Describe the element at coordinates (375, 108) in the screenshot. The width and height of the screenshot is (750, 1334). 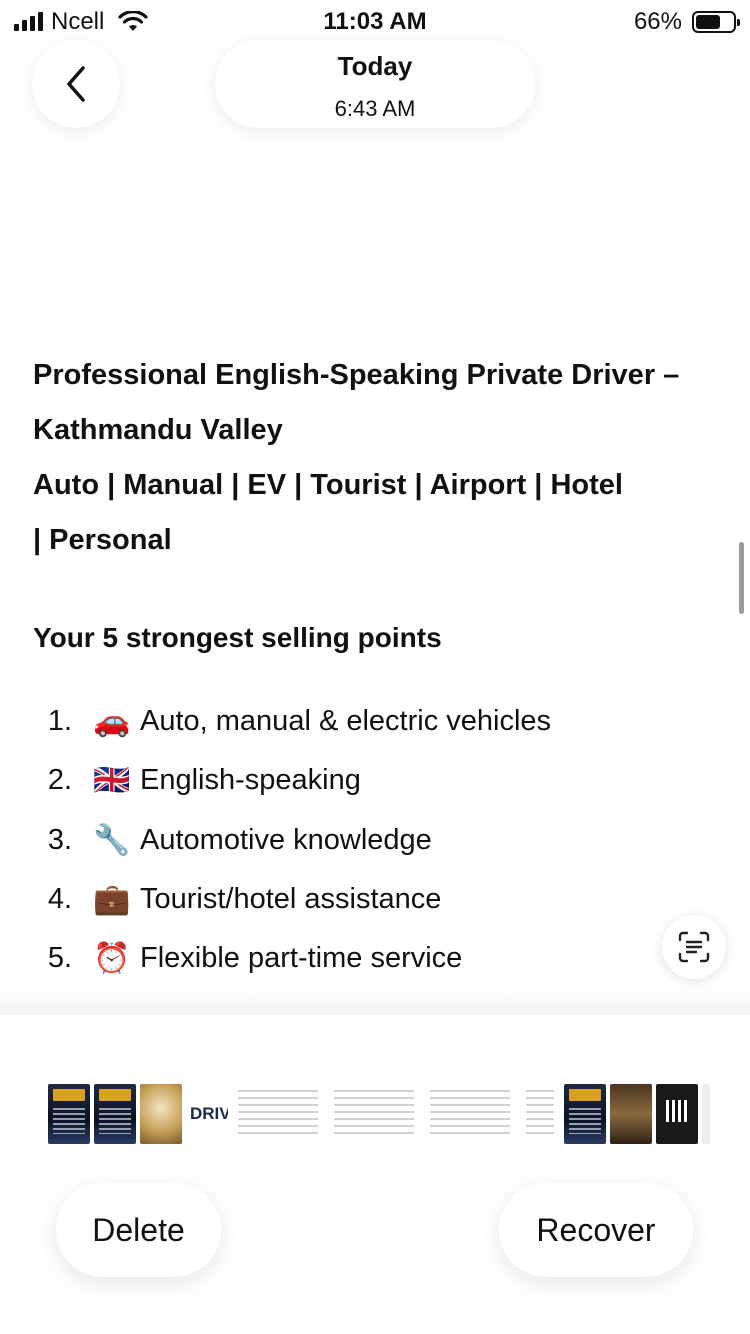
I see `time-label: 6:43 AM` at that location.